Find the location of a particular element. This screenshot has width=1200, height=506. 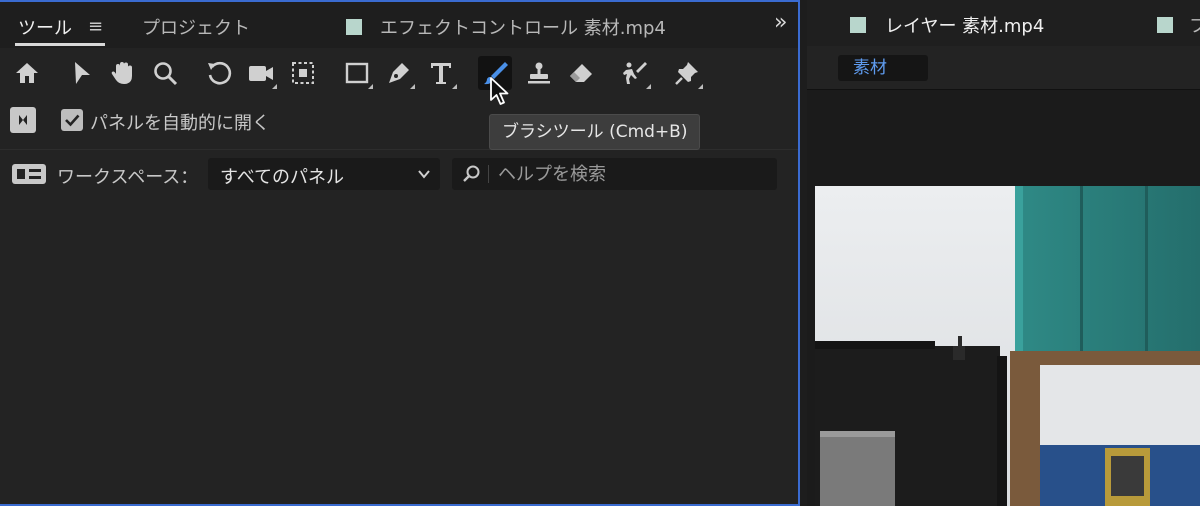

camera-icon is located at coordinates (261, 73).